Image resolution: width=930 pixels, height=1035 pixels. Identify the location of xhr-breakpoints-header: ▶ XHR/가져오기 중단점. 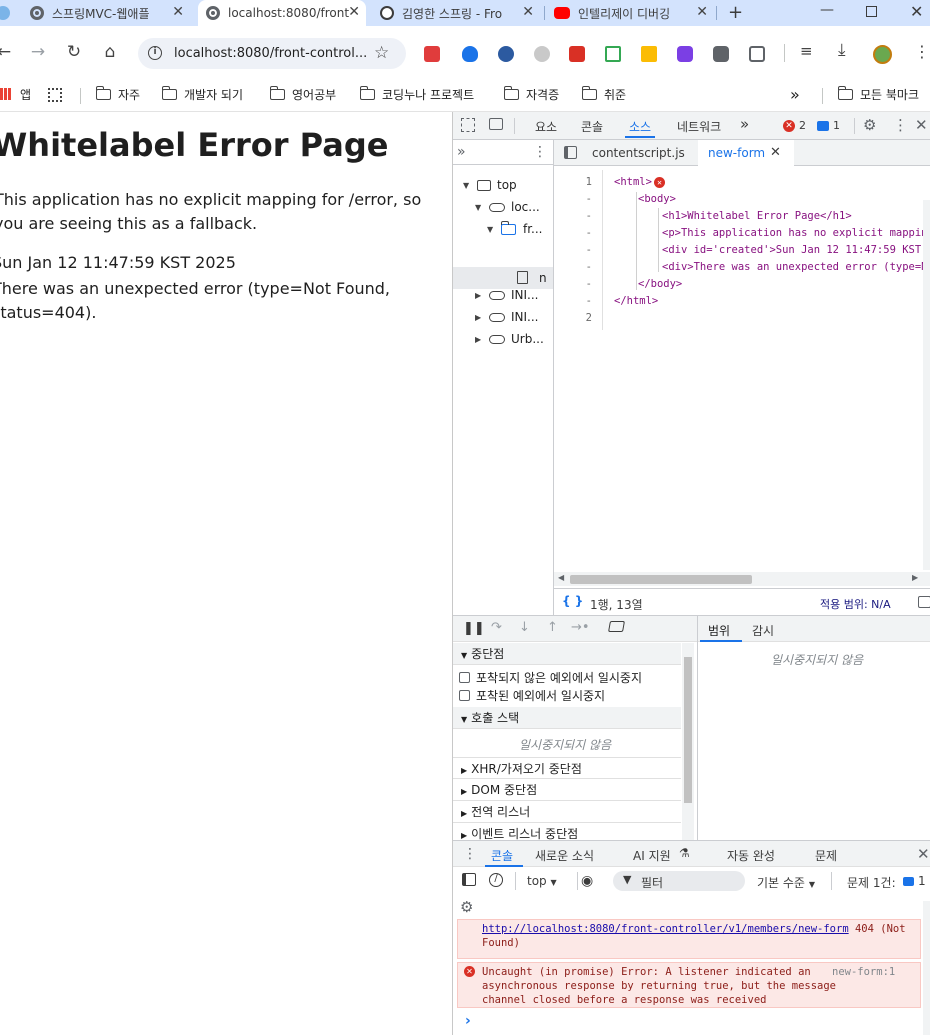
(567, 768).